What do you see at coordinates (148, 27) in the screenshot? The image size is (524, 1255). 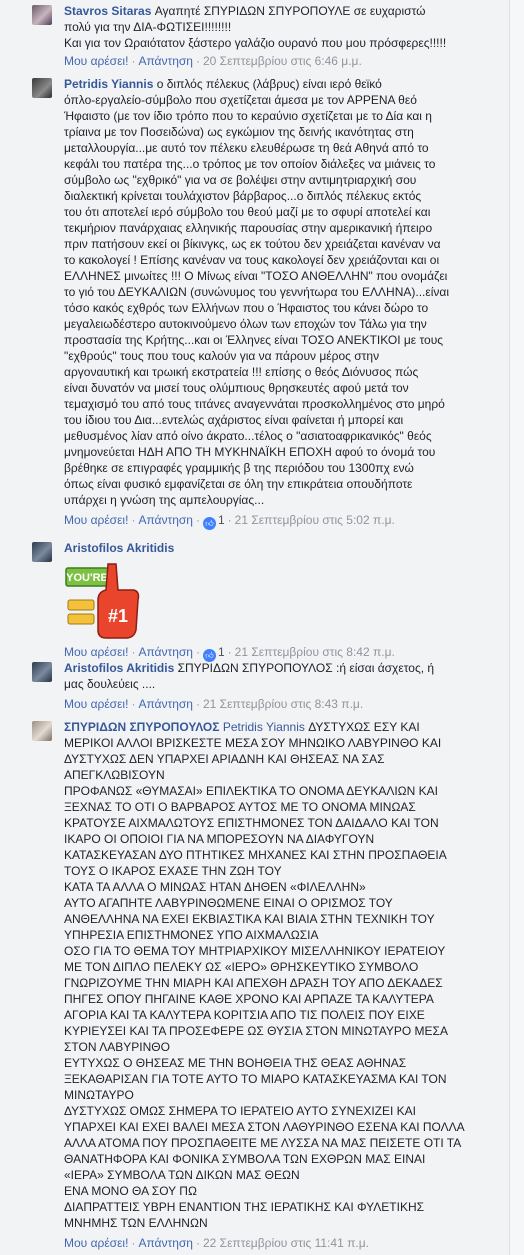 I see `comment-text: πολύ για την ΔΙΑ-ΦΩΤΙΣΕΙ!!!!!!!!` at bounding box center [148, 27].